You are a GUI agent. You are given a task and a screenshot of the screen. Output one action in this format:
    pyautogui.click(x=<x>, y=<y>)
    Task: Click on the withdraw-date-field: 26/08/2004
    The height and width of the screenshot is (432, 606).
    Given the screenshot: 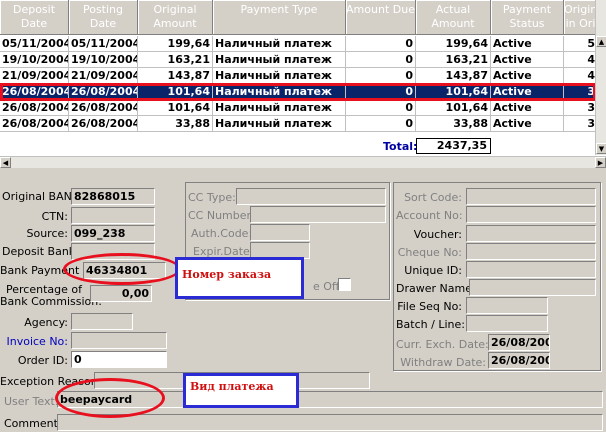 What is the action you would take?
    pyautogui.click(x=519, y=360)
    